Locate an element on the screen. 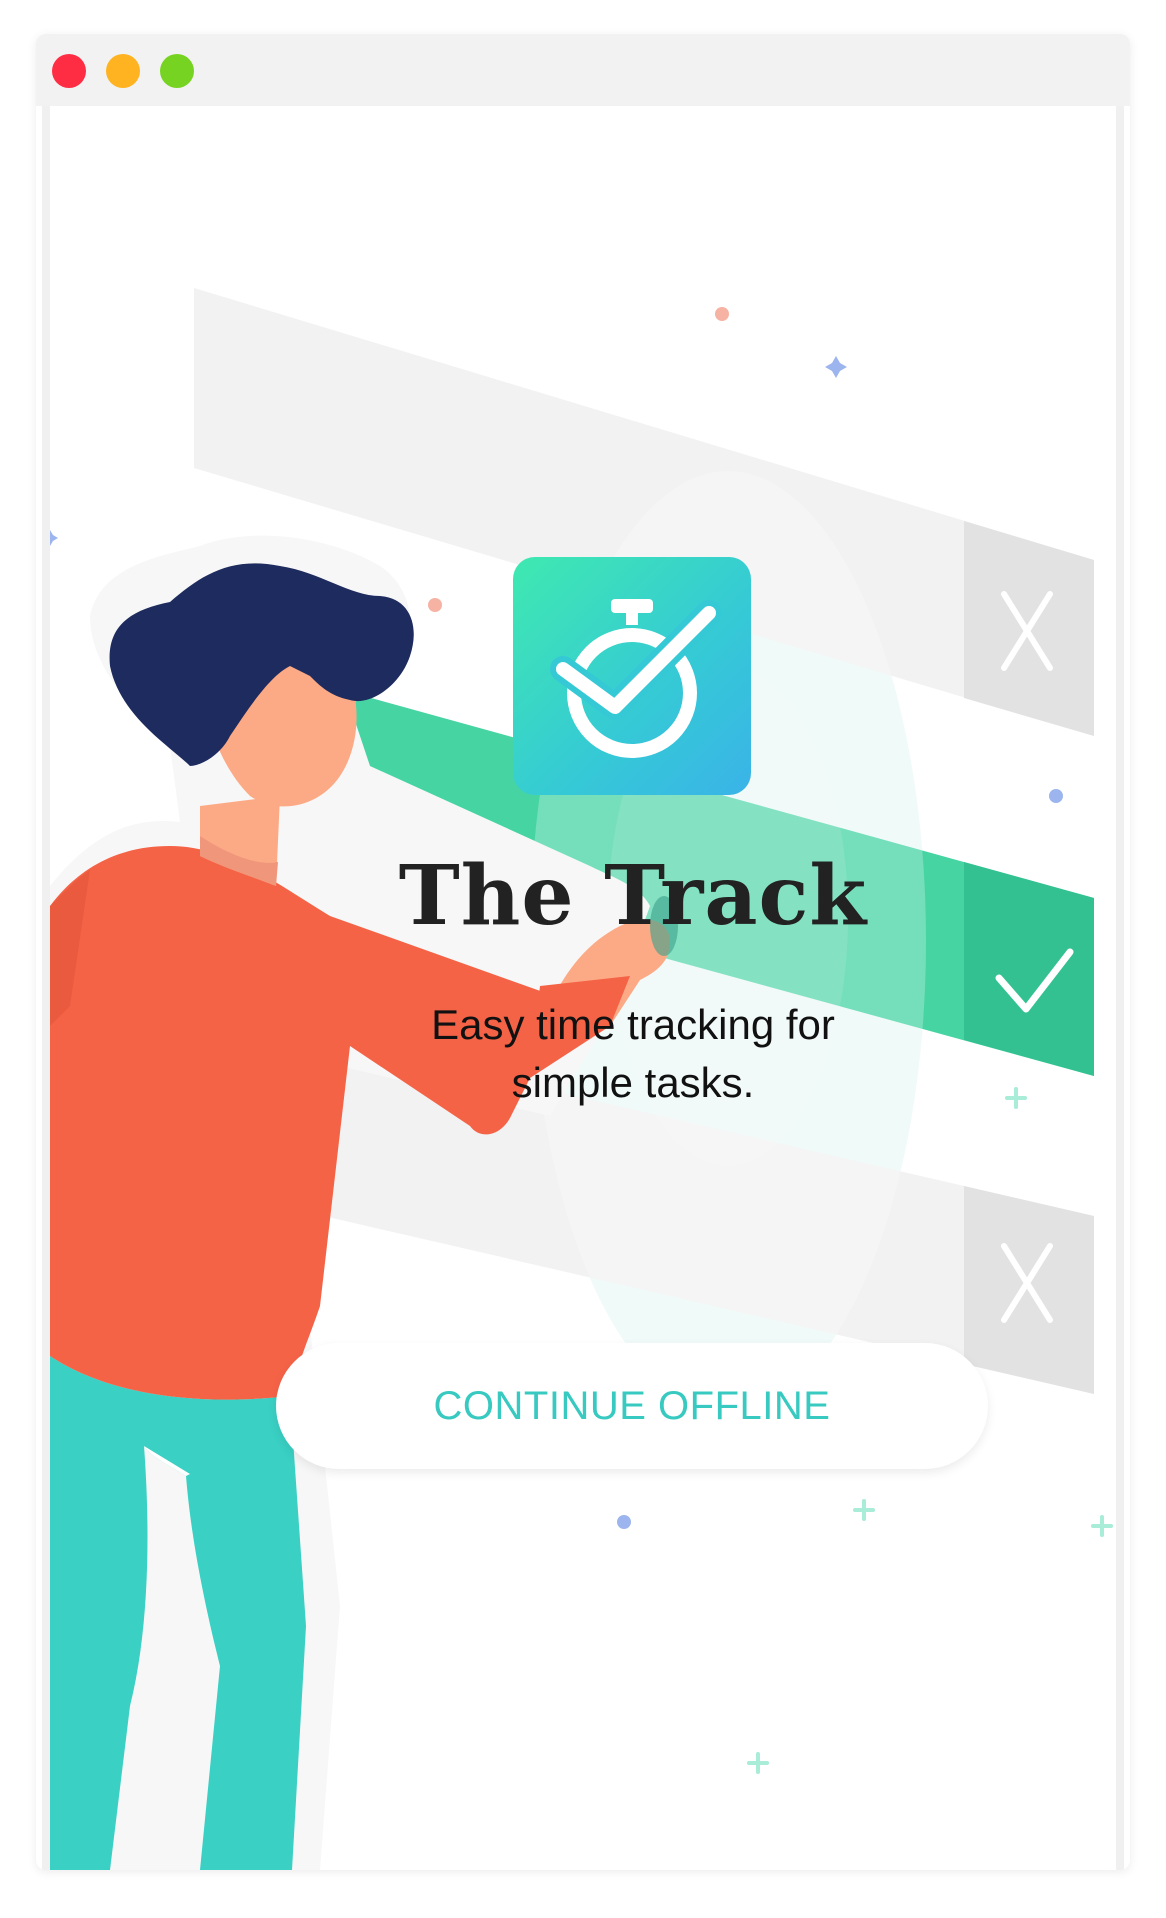  app-title: The Track is located at coordinates (633, 896).